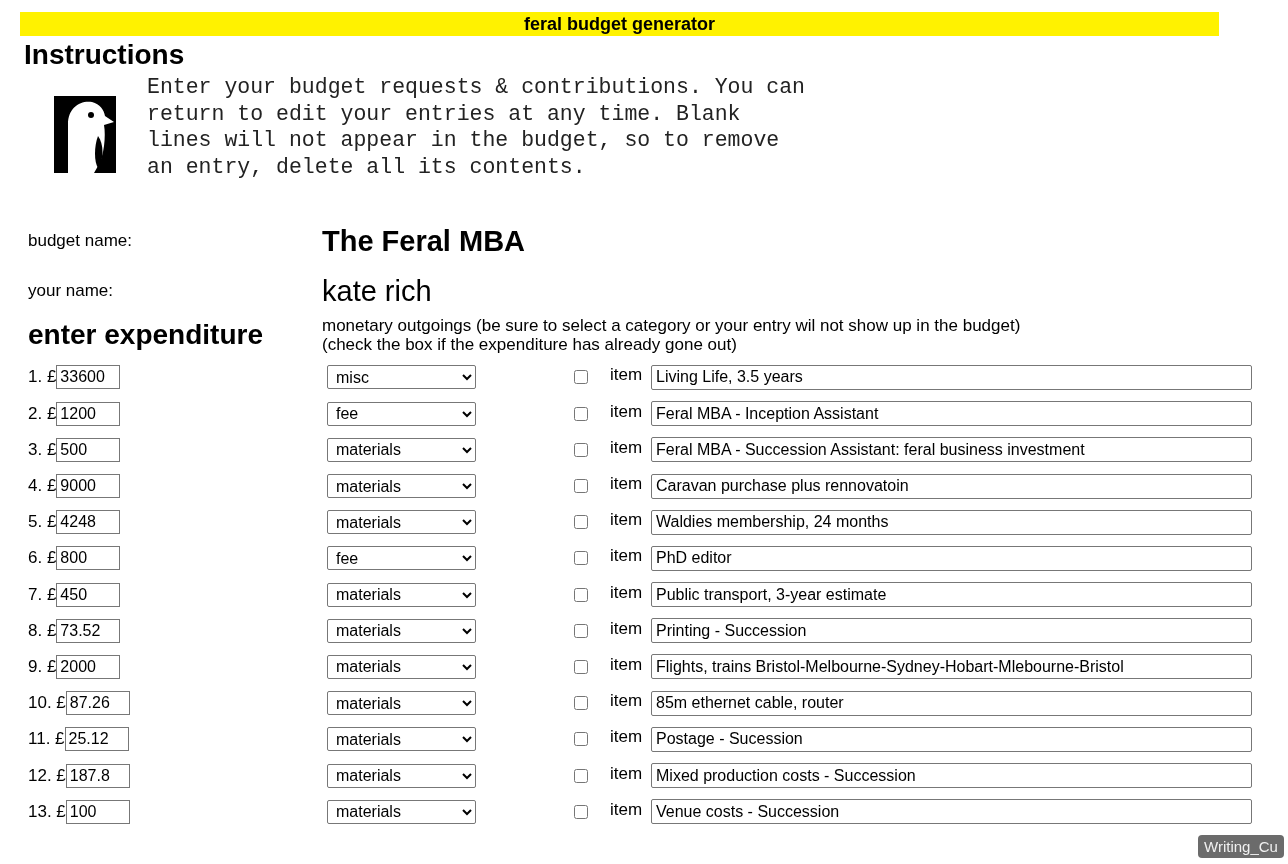  Describe the element at coordinates (88, 377) in the screenshot. I see `amount-field: 33600` at that location.